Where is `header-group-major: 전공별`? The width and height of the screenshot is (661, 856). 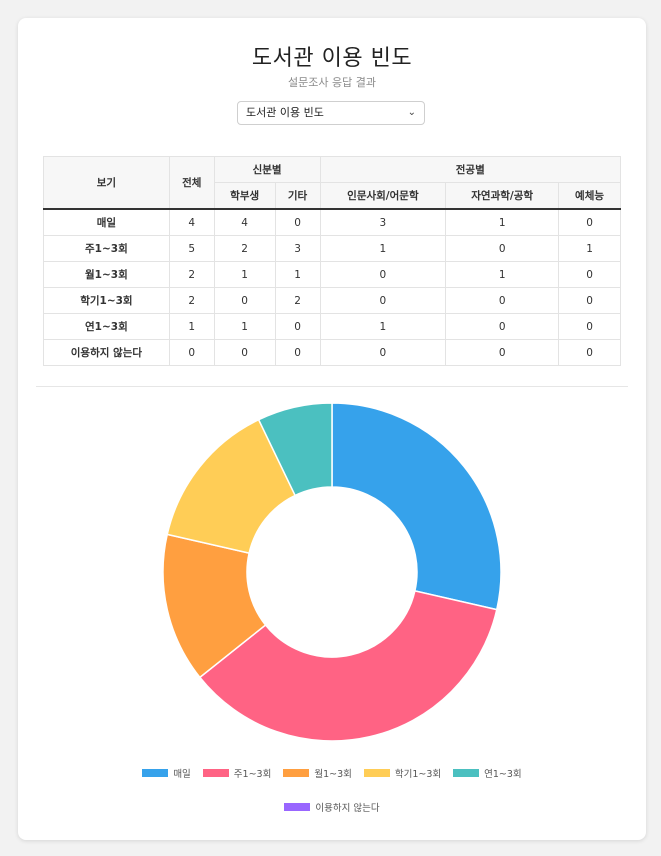
header-group-major: 전공별 is located at coordinates (470, 169).